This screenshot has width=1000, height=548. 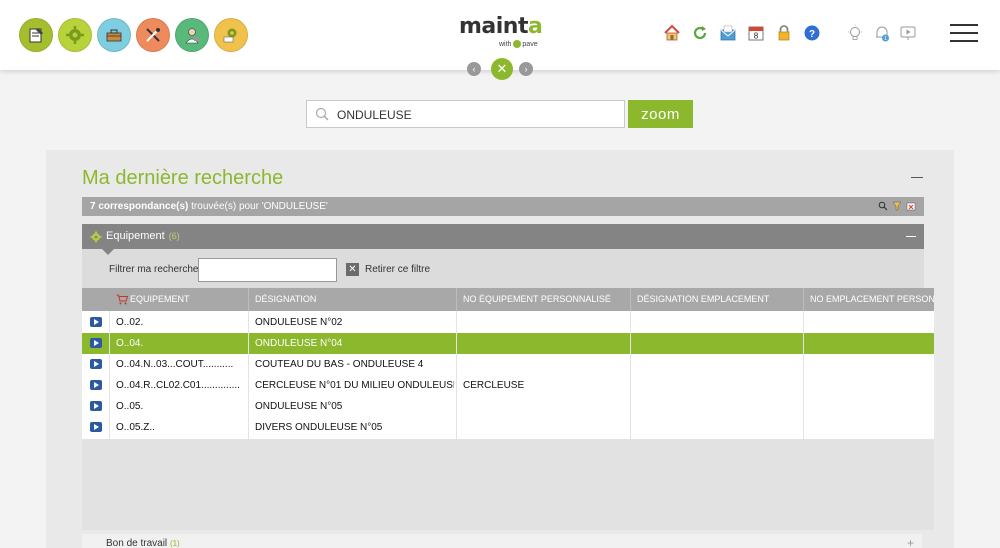 I want to click on section-count: (6), so click(x=174, y=236).